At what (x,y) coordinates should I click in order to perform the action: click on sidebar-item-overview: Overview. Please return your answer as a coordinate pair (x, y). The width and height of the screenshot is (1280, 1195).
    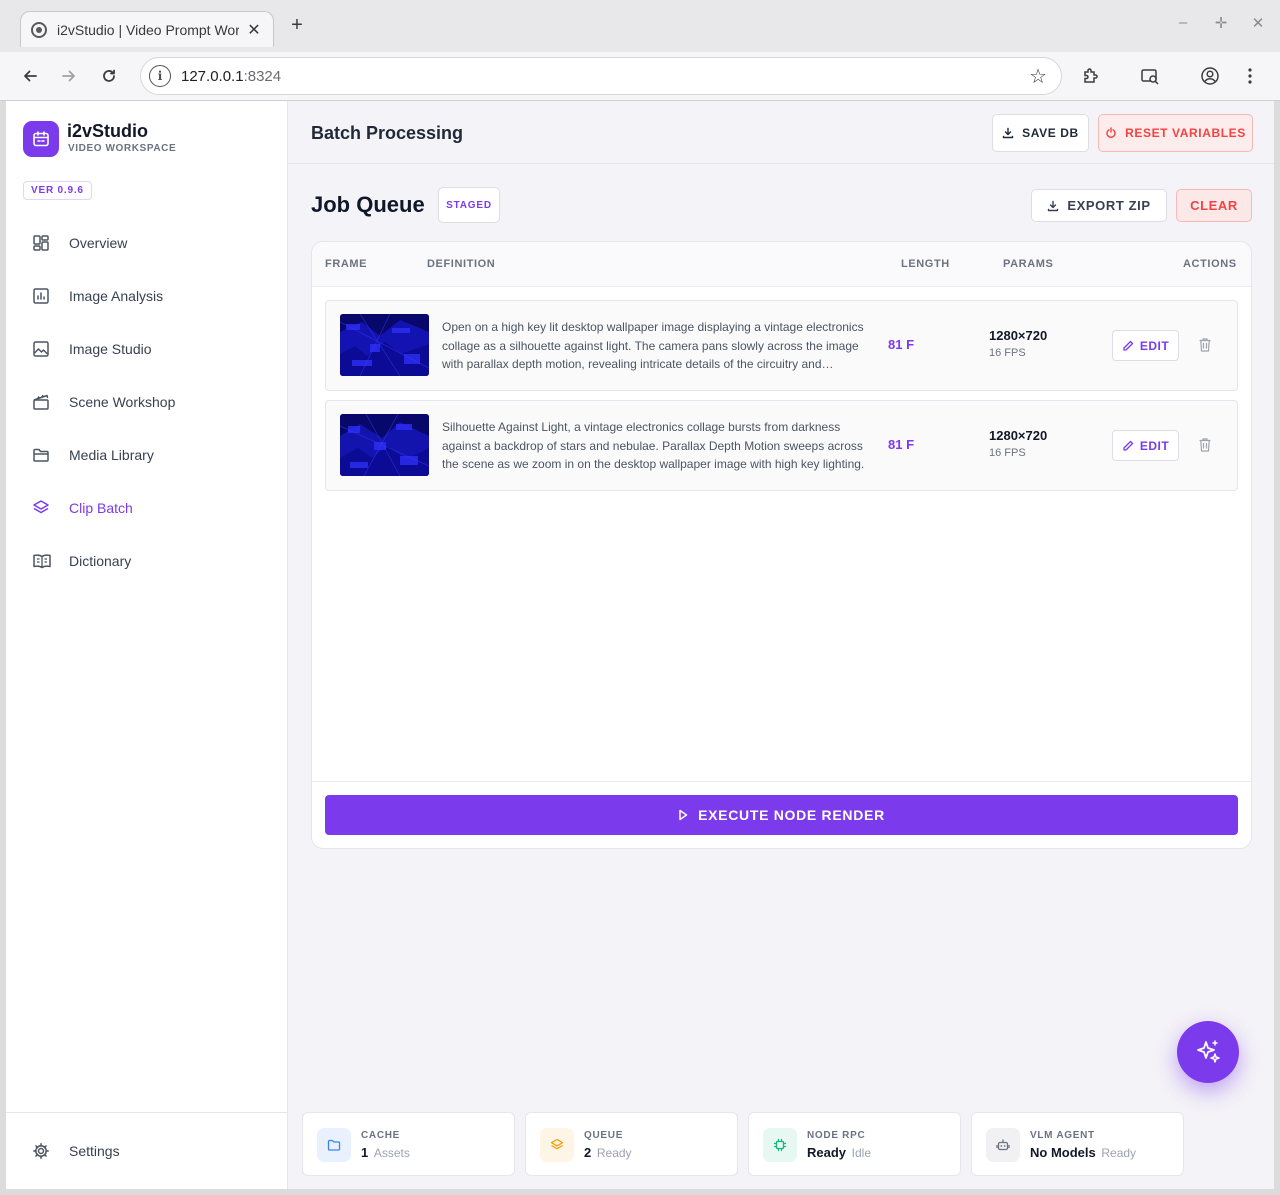
    Looking at the image, I should click on (148, 243).